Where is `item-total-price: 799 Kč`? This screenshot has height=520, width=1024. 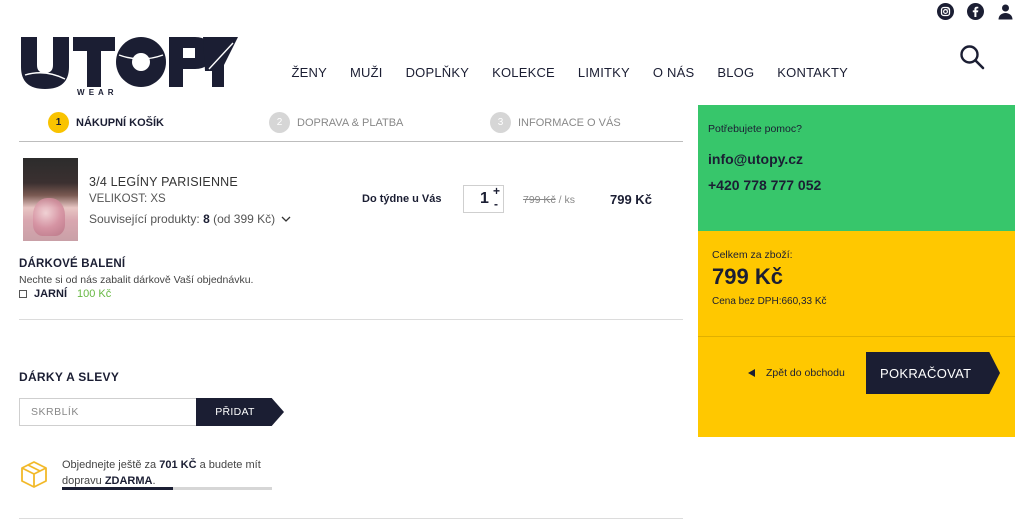 item-total-price: 799 Kč is located at coordinates (631, 199).